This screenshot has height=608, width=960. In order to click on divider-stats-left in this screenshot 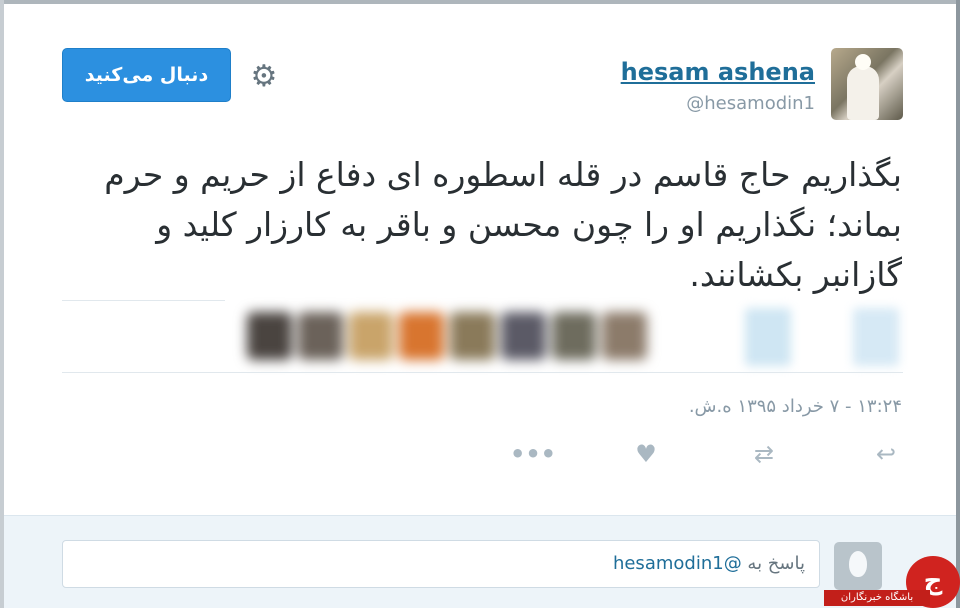, I will do `click(143, 300)`.